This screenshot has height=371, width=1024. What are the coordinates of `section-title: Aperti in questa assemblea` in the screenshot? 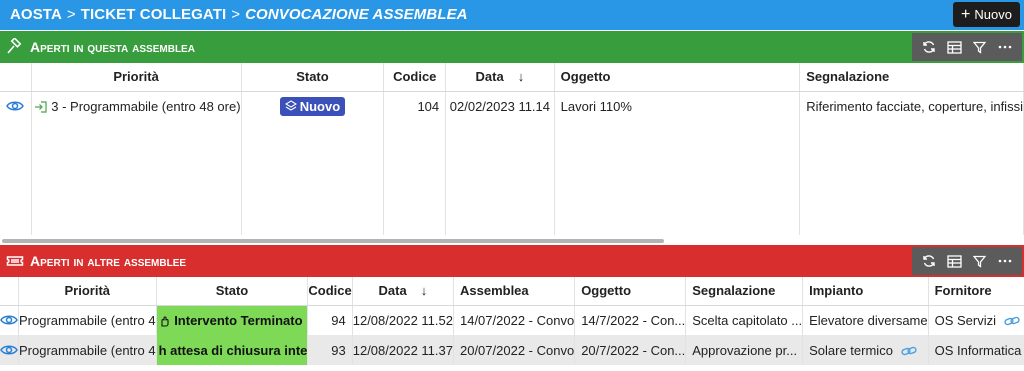 It's located at (112, 47).